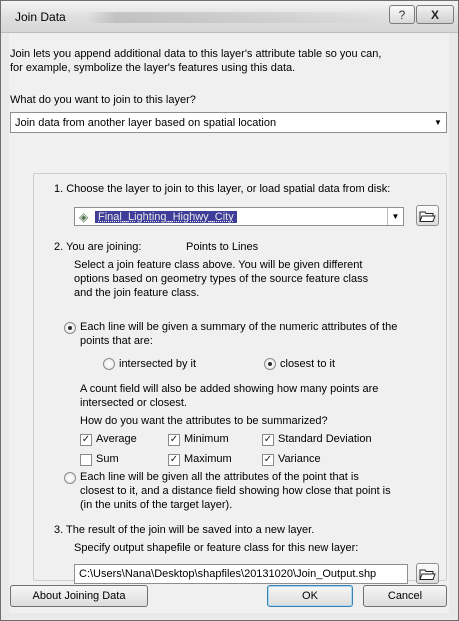 The width and height of the screenshot is (459, 621). I want to click on blurred-title-region, so click(236, 17).